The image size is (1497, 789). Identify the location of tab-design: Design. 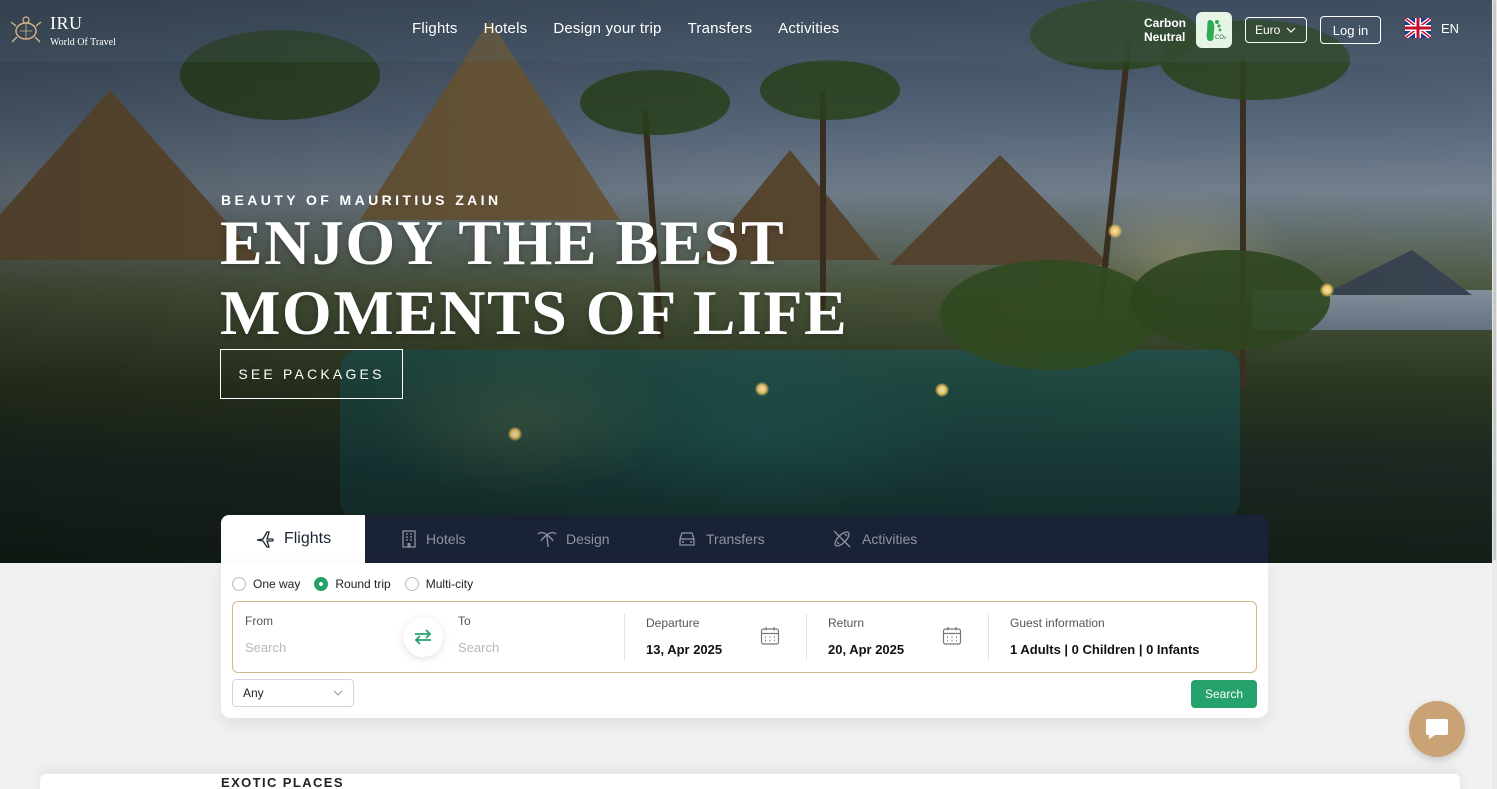
(573, 539).